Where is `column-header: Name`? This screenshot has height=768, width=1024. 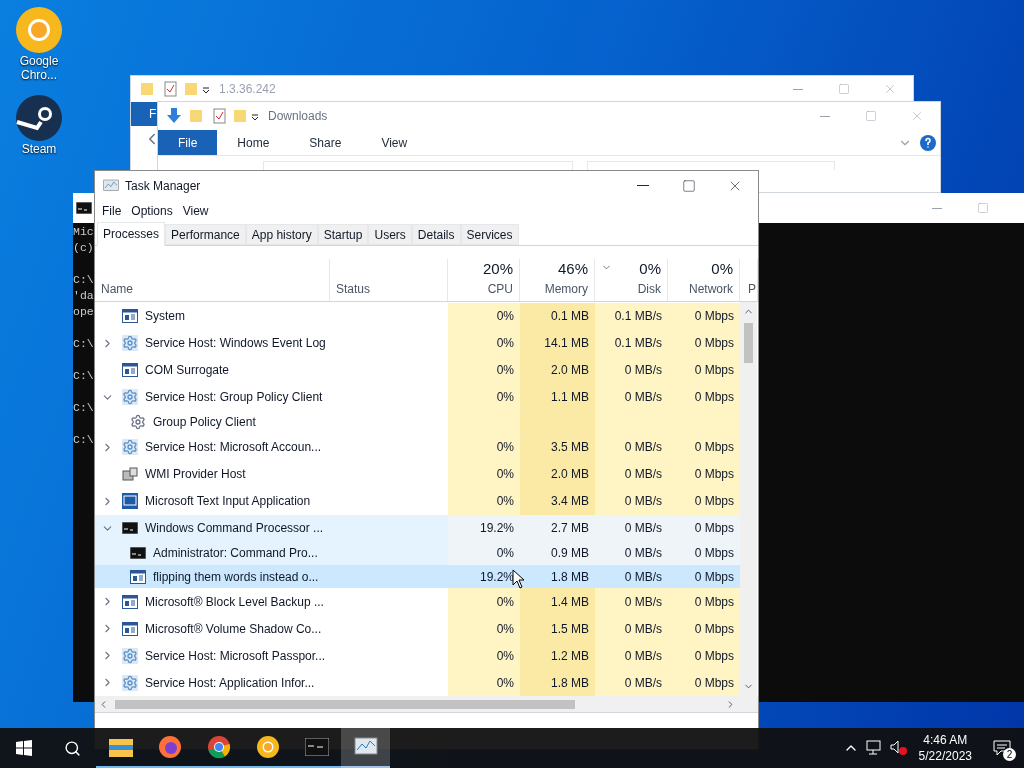 column-header: Name is located at coordinates (212, 280).